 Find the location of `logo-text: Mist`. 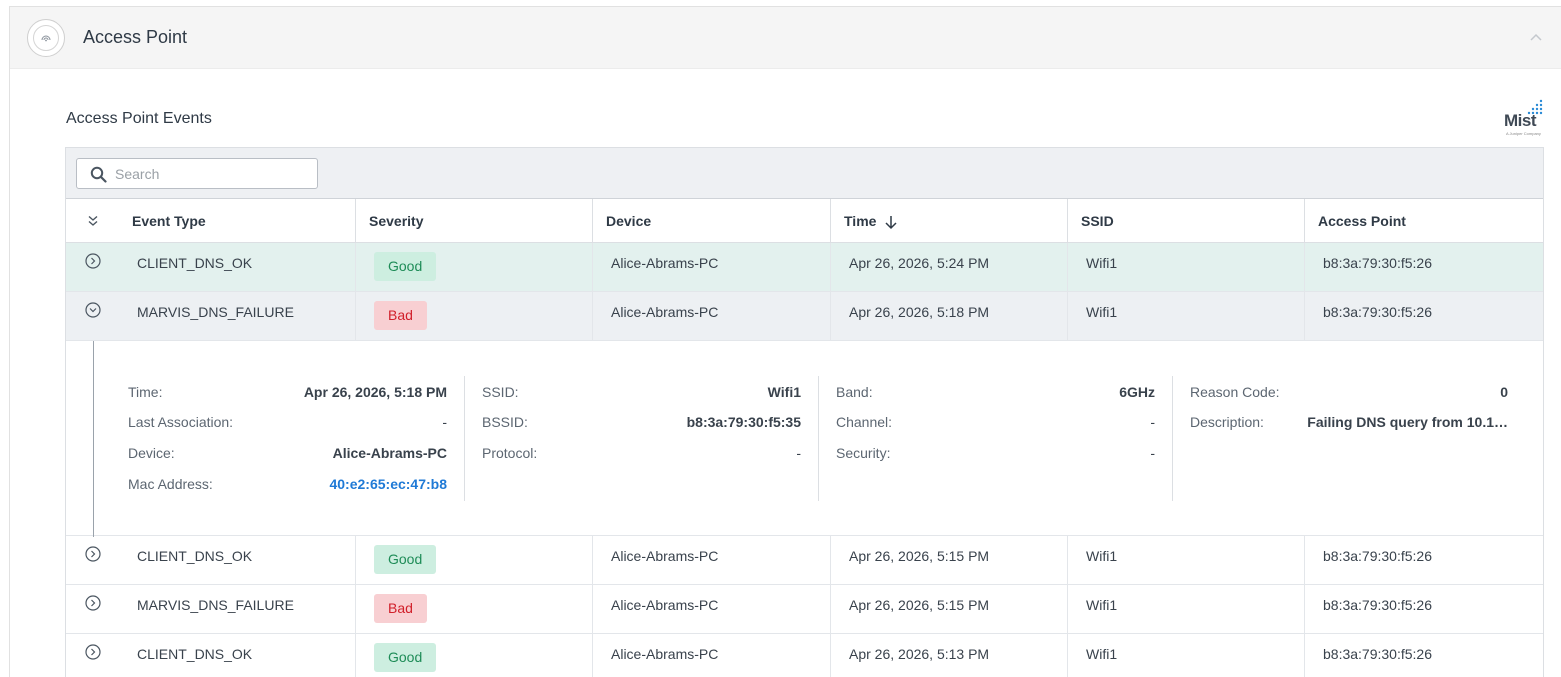

logo-text: Mist is located at coordinates (1520, 120).